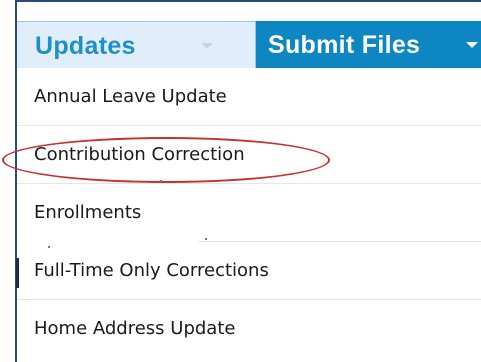 This screenshot has width=481, height=362. I want to click on tab-updates-label: Updates, so click(85, 46).